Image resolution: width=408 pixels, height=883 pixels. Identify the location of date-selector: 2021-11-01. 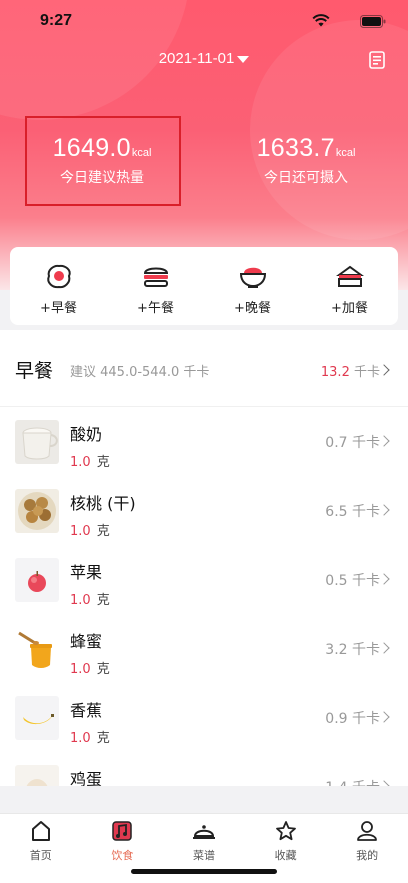
(204, 58).